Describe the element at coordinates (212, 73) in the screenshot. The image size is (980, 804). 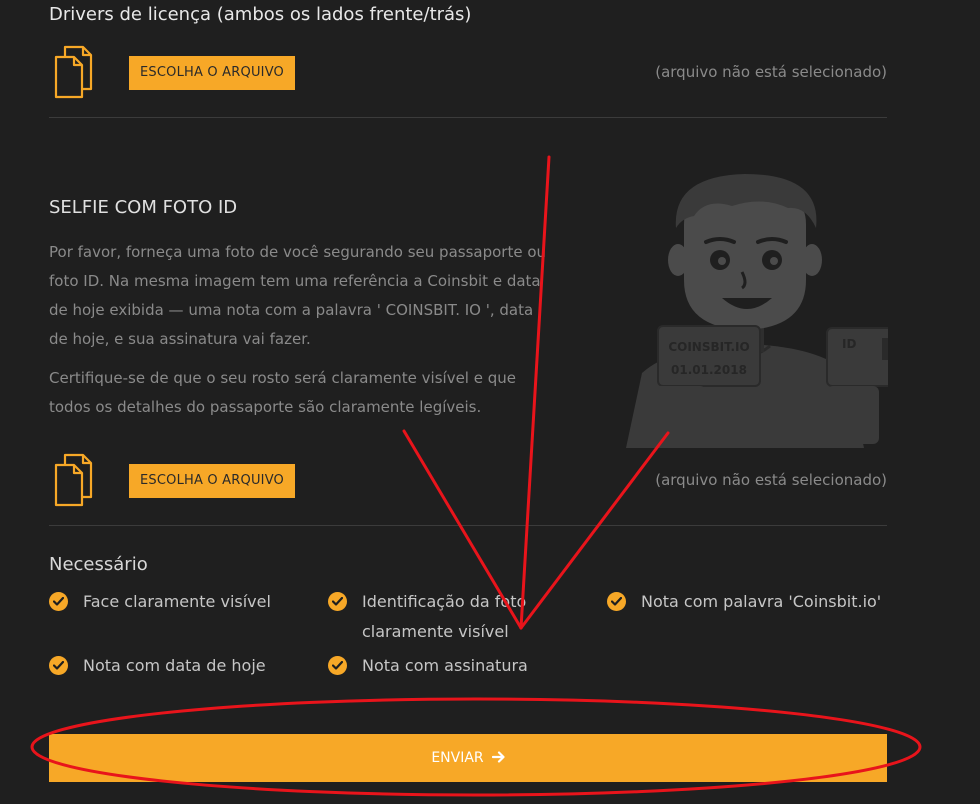
I see `license-choose-file-button: ESCOLHA O ARQUIVO` at that location.